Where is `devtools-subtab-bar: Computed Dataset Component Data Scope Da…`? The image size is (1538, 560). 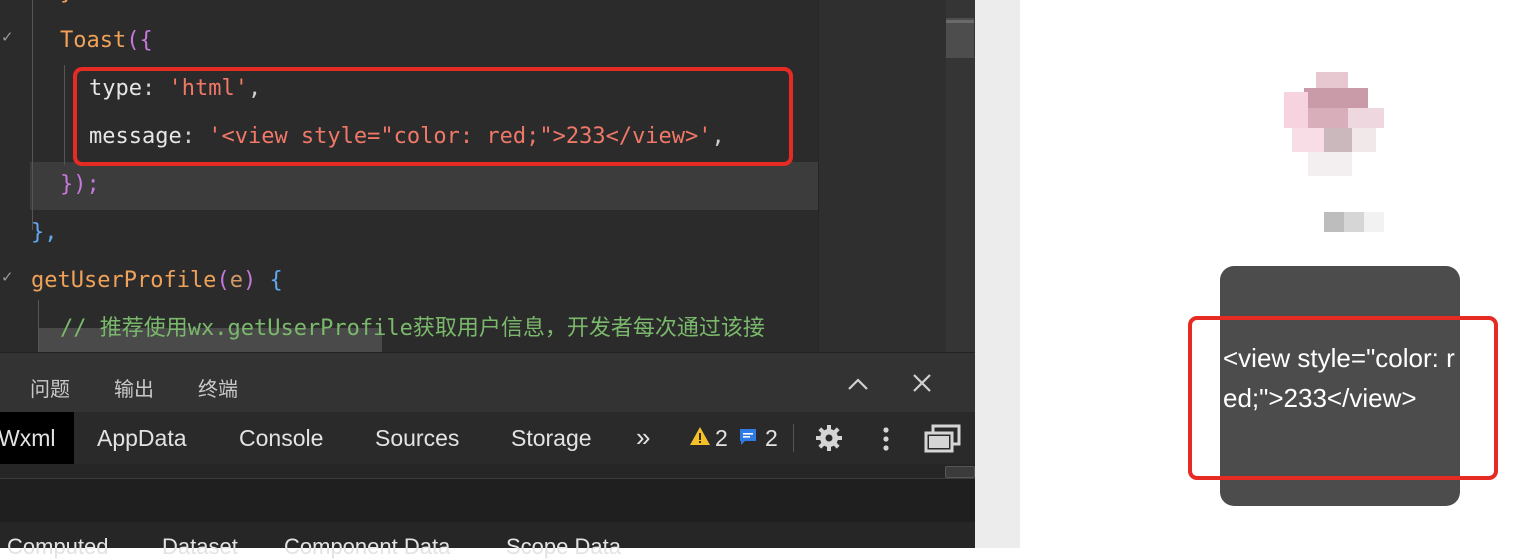 devtools-subtab-bar: Computed Dataset Component Data Scope Da… is located at coordinates (487, 540).